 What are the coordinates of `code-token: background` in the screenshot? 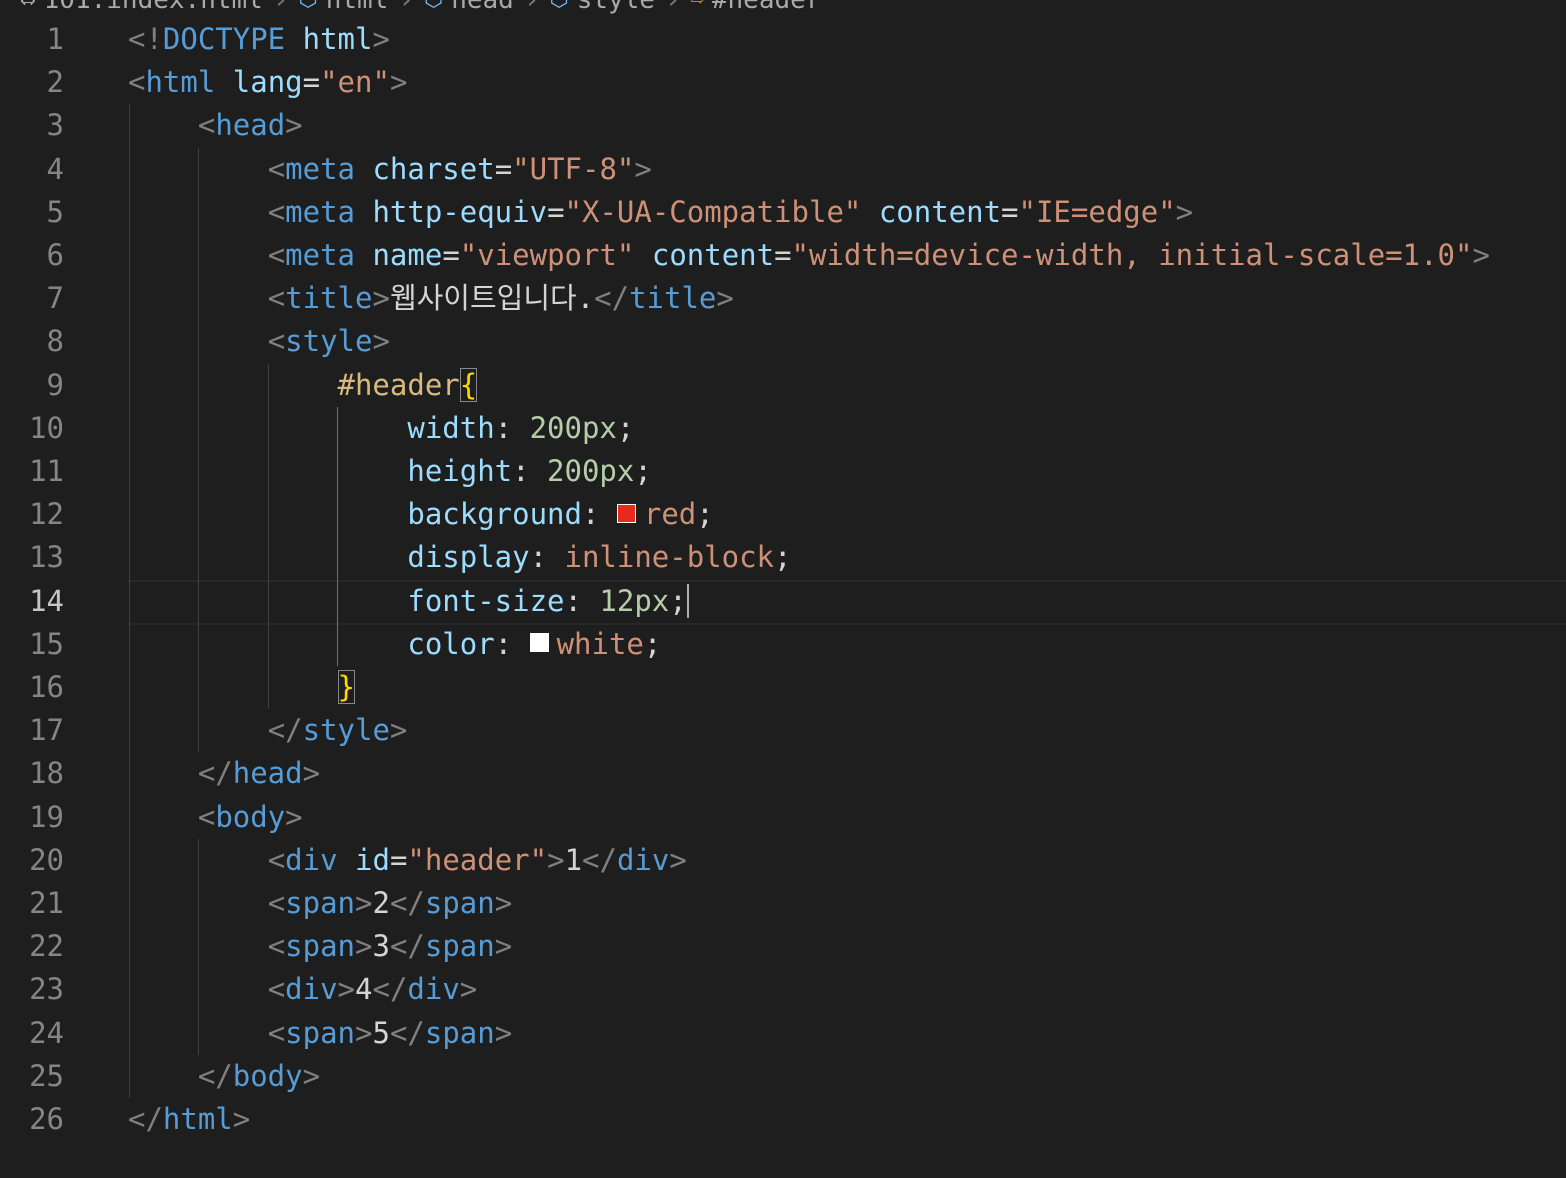 It's located at (494, 514).